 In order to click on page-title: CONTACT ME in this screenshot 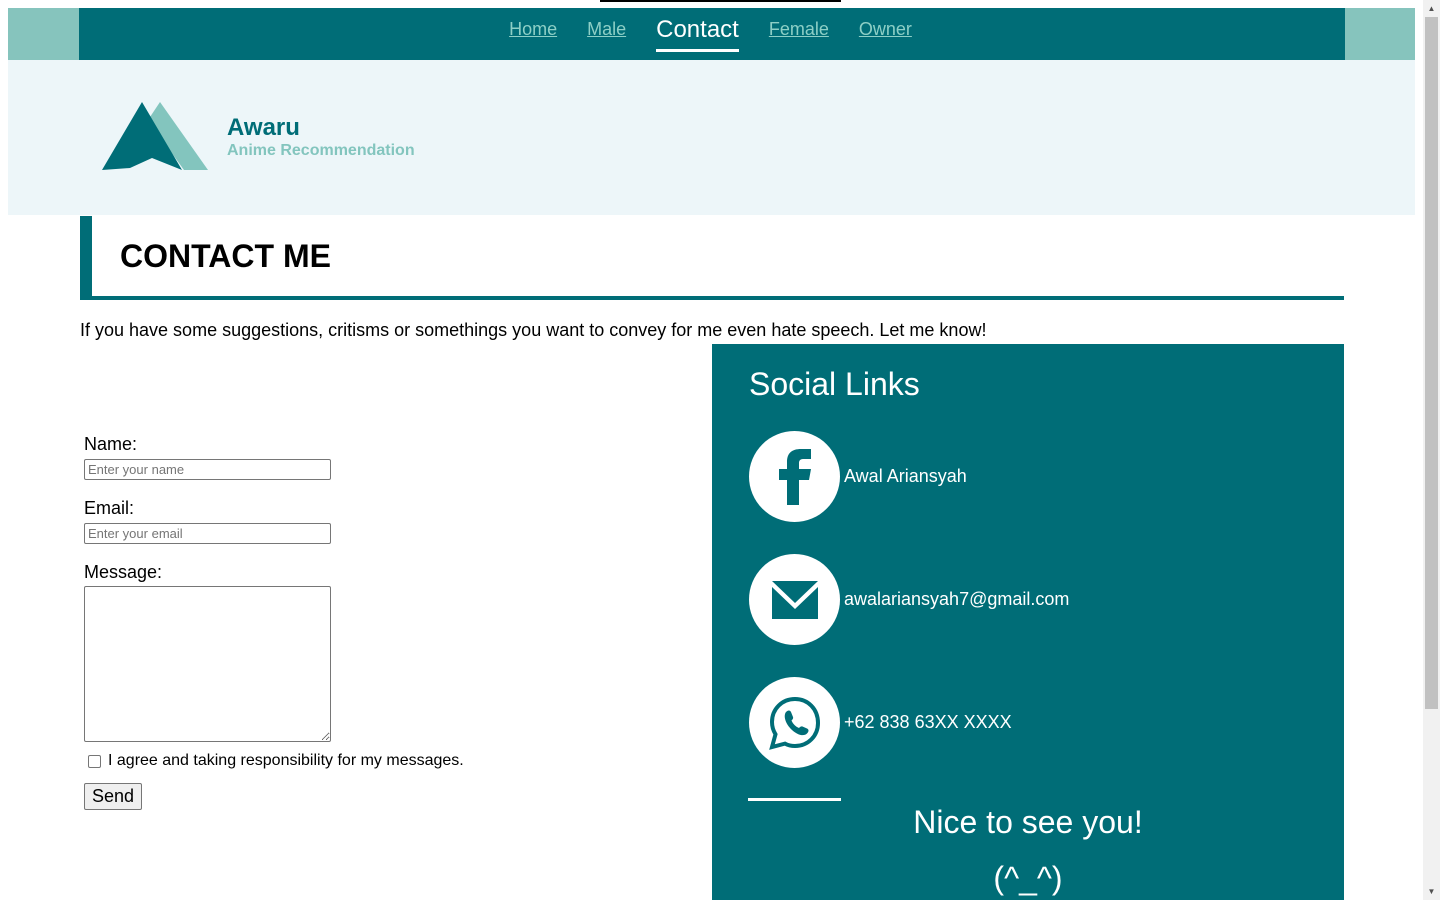, I will do `click(225, 256)`.